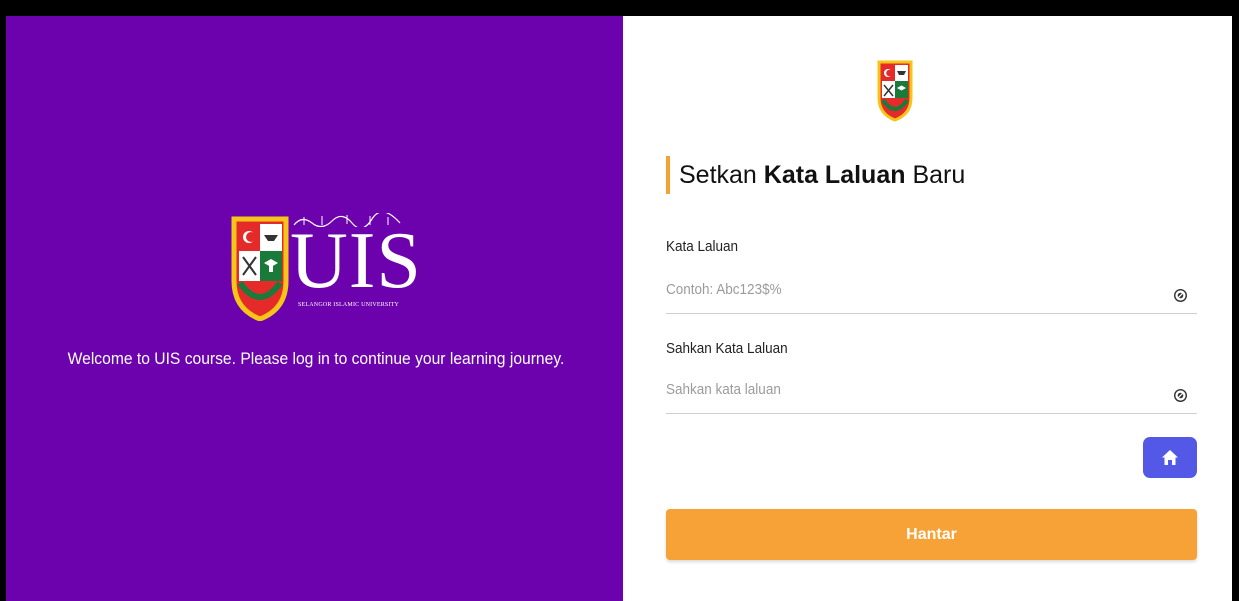 Image resolution: width=1239 pixels, height=601 pixels. I want to click on submit-button: Hantar, so click(931, 534).